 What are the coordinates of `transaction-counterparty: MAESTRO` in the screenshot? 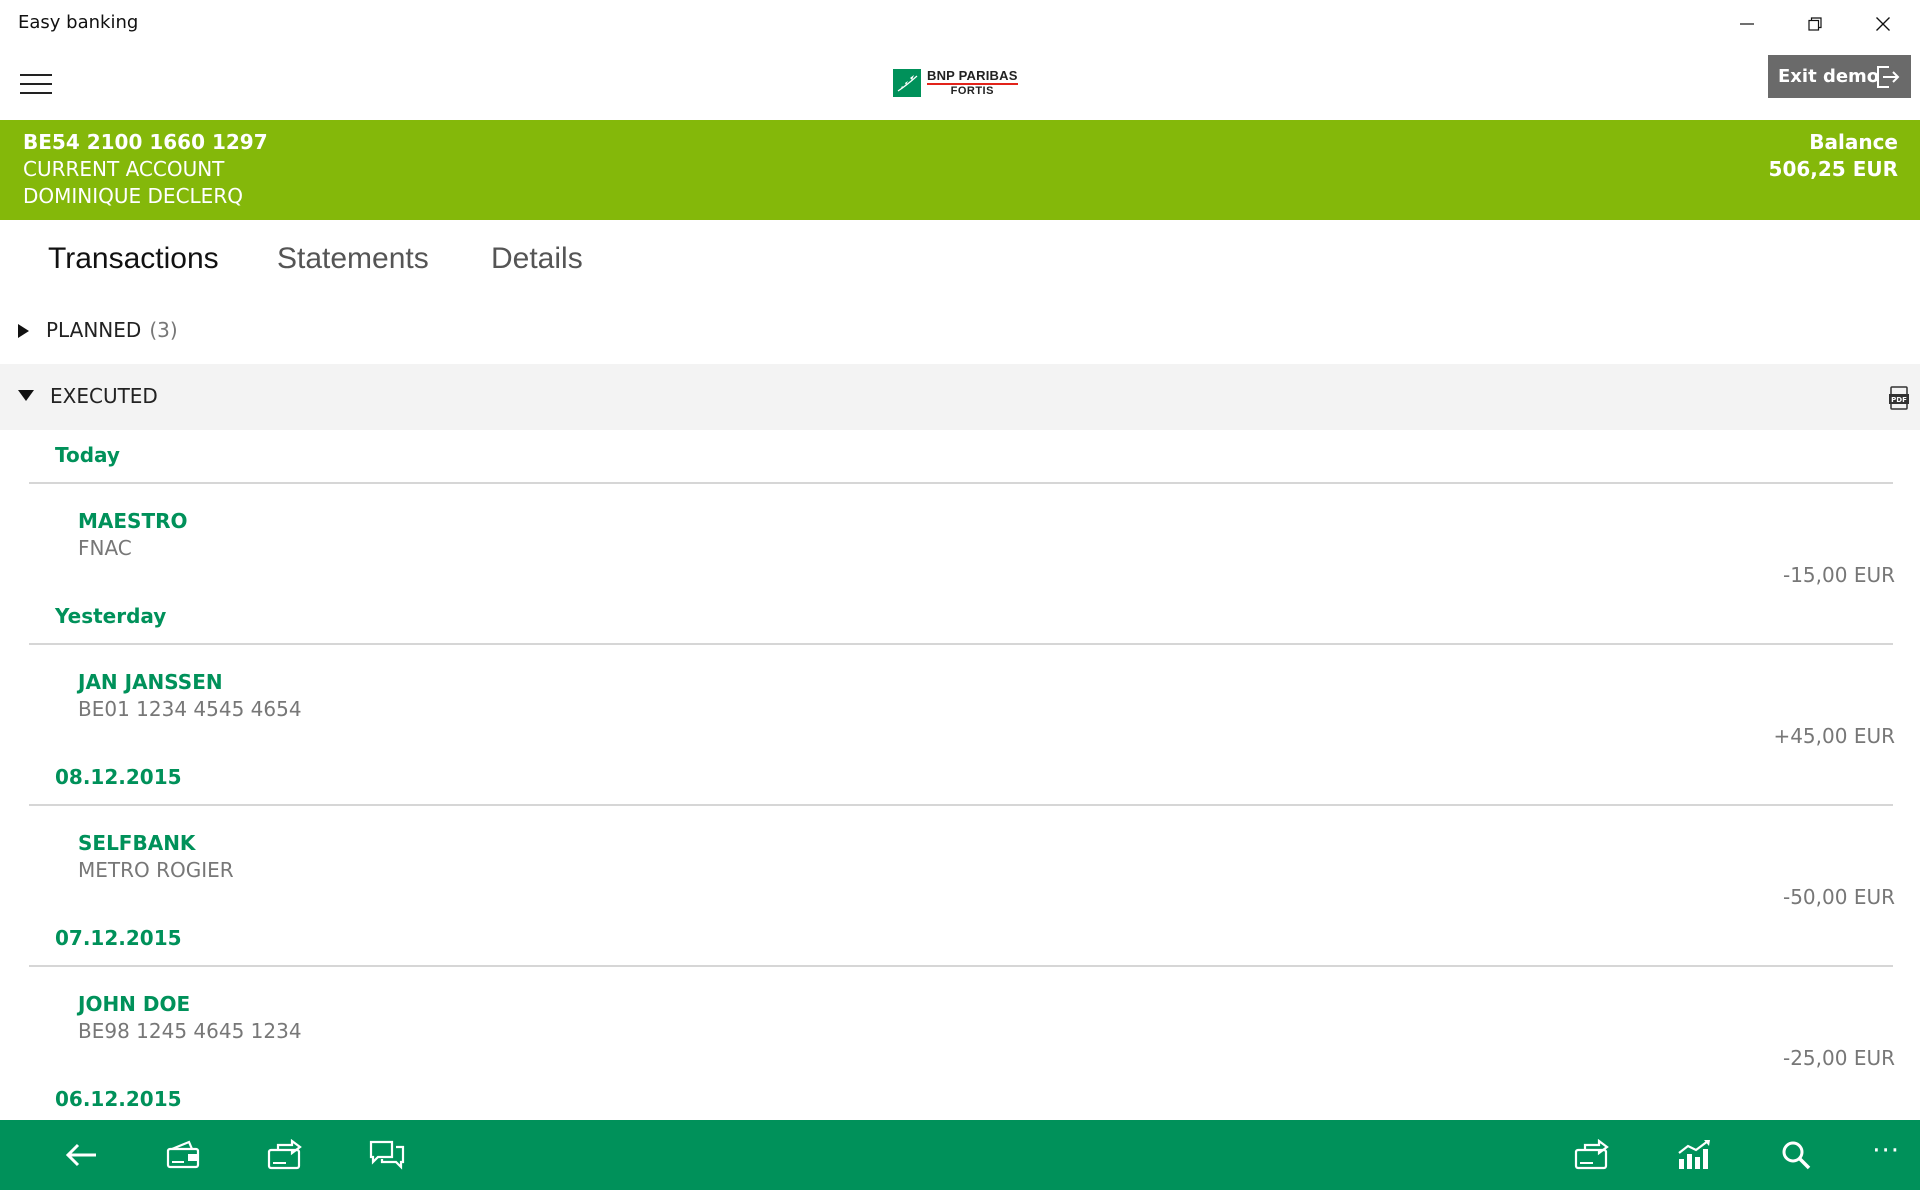 It's located at (133, 521).